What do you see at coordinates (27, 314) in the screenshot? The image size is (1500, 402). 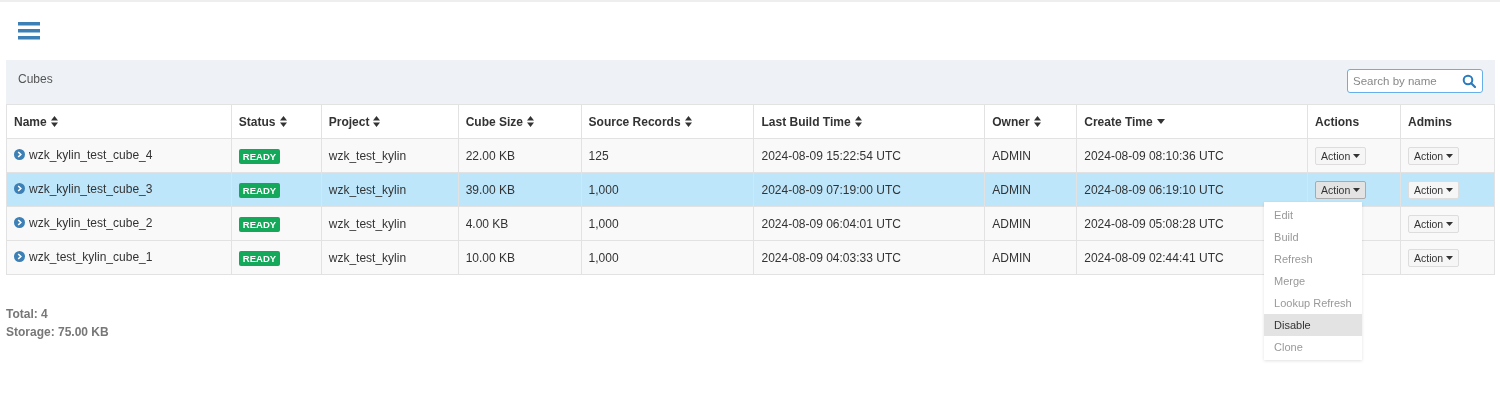 I see `total-count: Total: 4` at bounding box center [27, 314].